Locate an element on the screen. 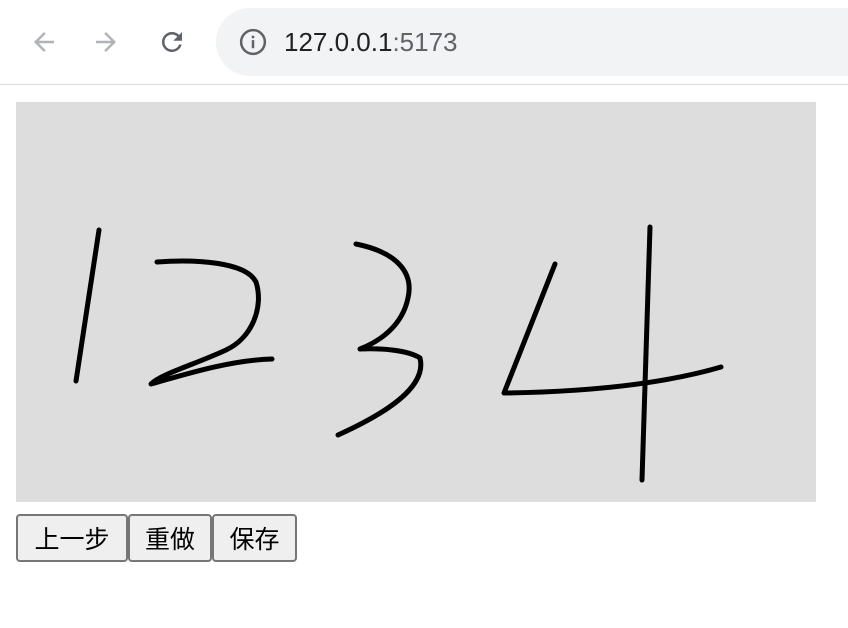  undo-button: 上一步 is located at coordinates (72, 538).